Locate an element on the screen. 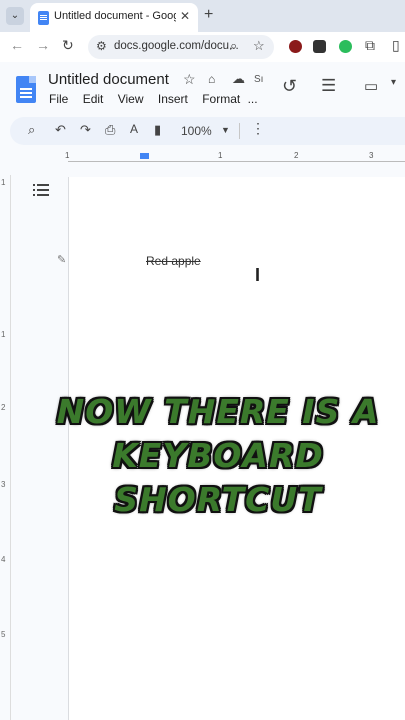  docs-toolbar: ⌕ ↶ ↷ ⎙ A ▮ 100% ▼ ⋮ is located at coordinates (207, 131).